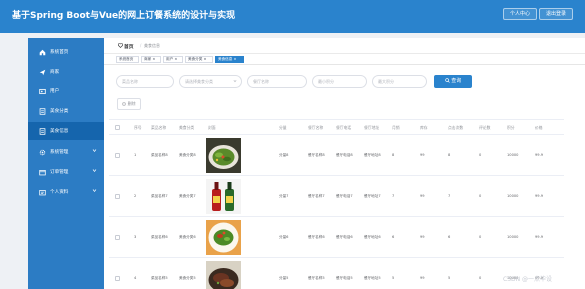  What do you see at coordinates (223, 237) in the screenshot?
I see `dish-plate-image` at bounding box center [223, 237].